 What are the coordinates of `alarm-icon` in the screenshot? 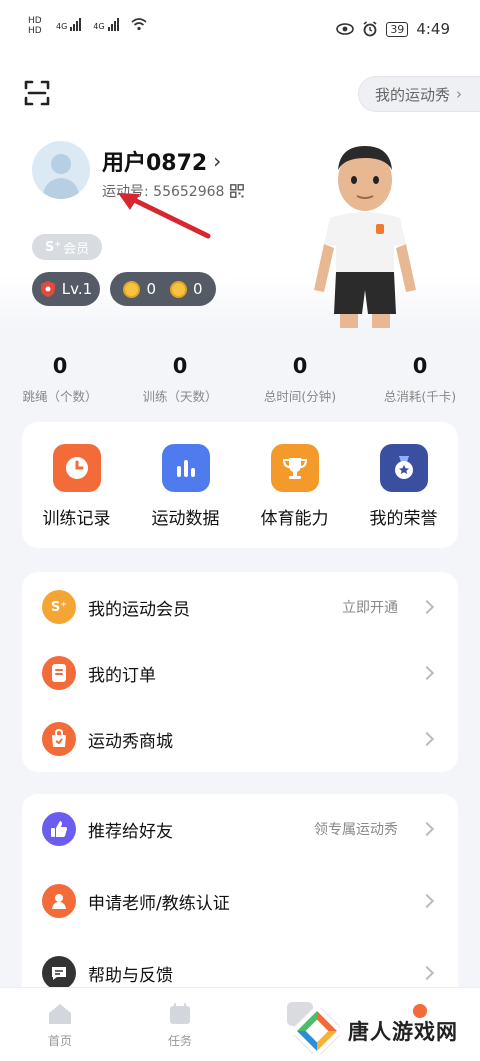 It's located at (370, 29).